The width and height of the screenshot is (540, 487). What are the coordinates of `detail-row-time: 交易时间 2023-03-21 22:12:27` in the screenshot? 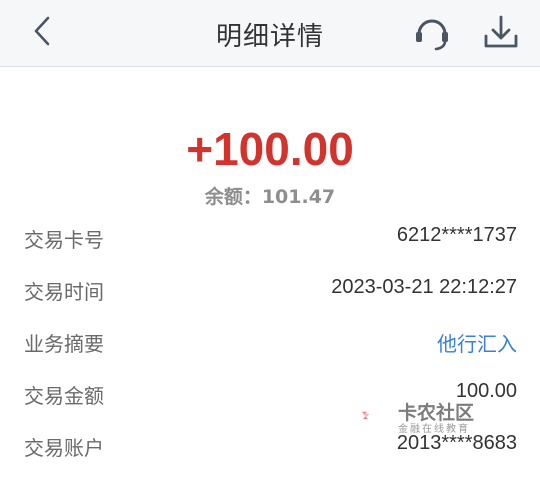 It's located at (270, 288).